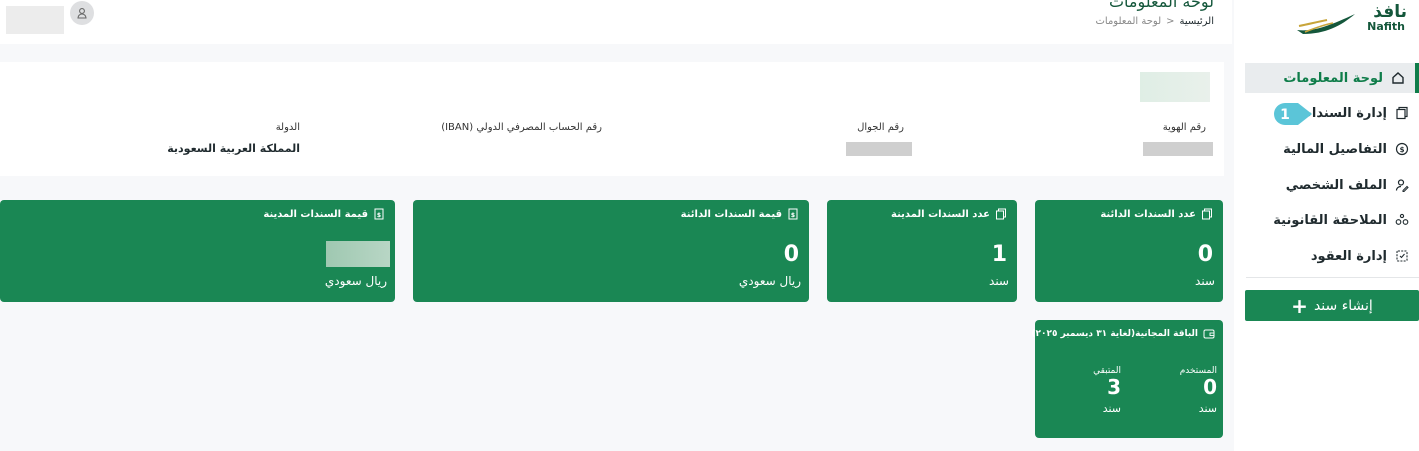 This screenshot has width=1419, height=451. Describe the element at coordinates (1285, 115) in the screenshot. I see `step-badge-number: 1` at that location.